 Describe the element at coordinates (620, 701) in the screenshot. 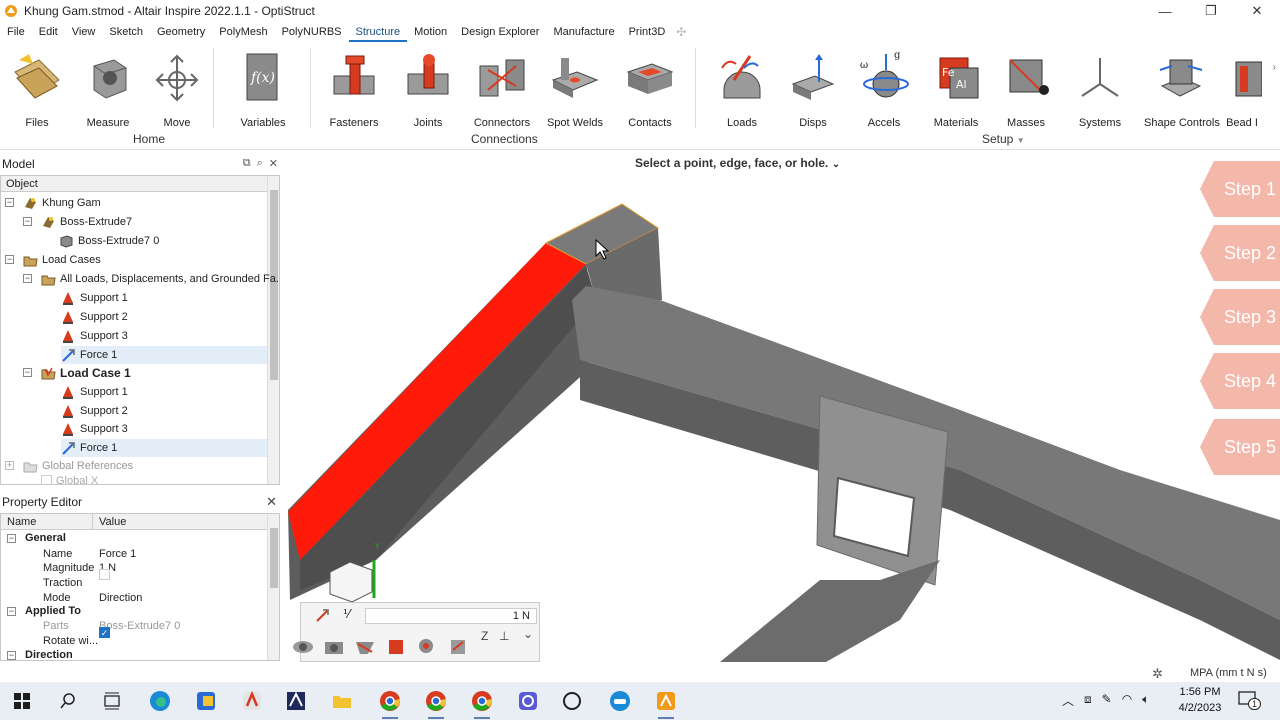

I see `zalo-app` at that location.